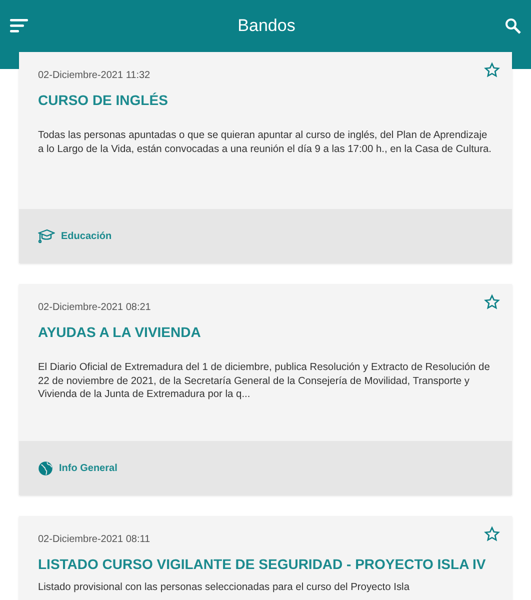 The image size is (531, 600). Describe the element at coordinates (95, 307) in the screenshot. I see `post-date: 02-Diciembre-2021 08:21` at that location.